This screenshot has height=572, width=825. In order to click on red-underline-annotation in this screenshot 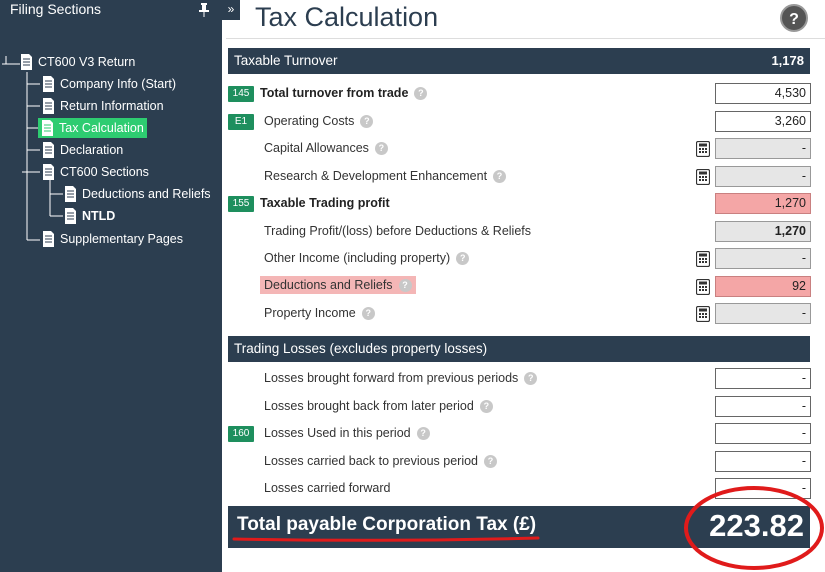, I will do `click(386, 539)`.